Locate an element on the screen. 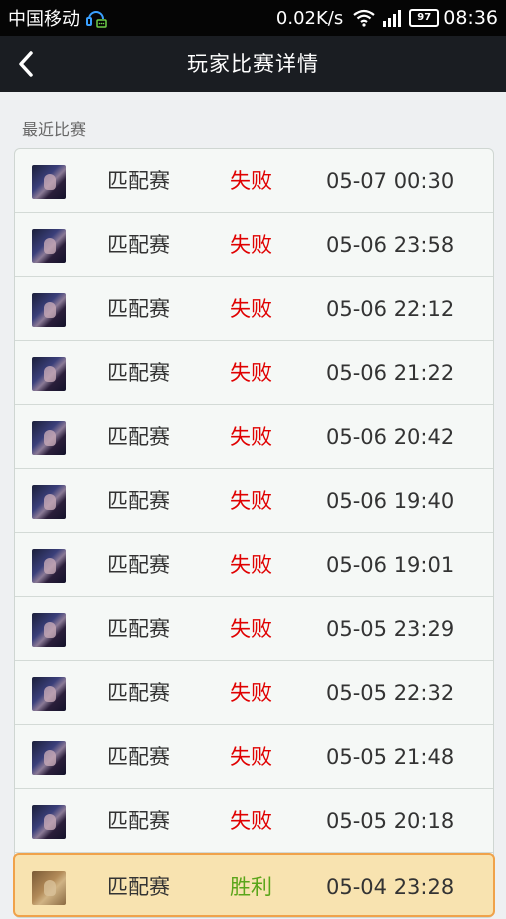 This screenshot has height=919, width=506. carrier-name: 中国移动 is located at coordinates (44, 19).